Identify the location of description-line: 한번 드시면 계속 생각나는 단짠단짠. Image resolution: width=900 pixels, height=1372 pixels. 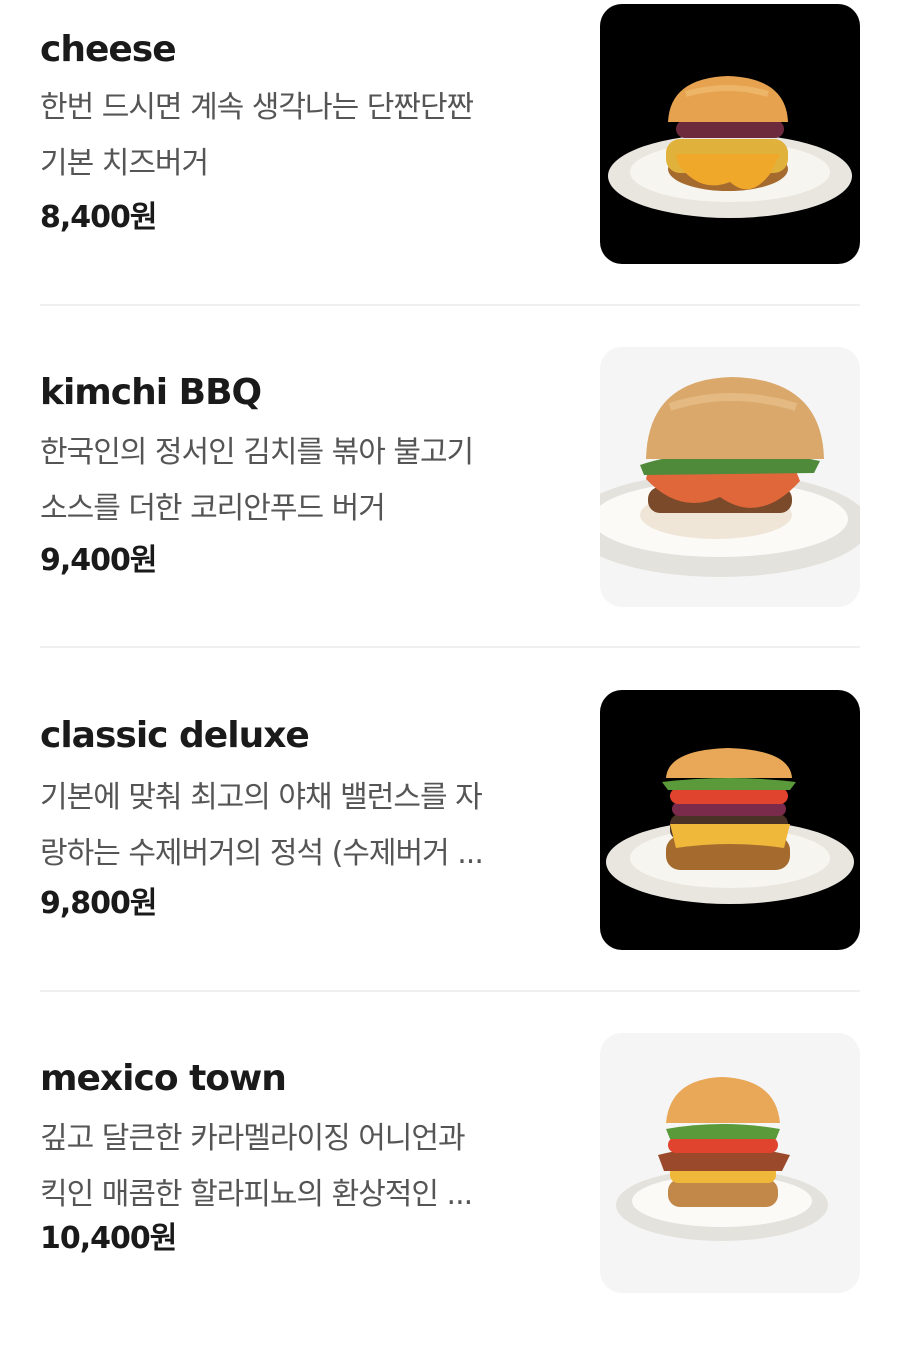
(257, 107).